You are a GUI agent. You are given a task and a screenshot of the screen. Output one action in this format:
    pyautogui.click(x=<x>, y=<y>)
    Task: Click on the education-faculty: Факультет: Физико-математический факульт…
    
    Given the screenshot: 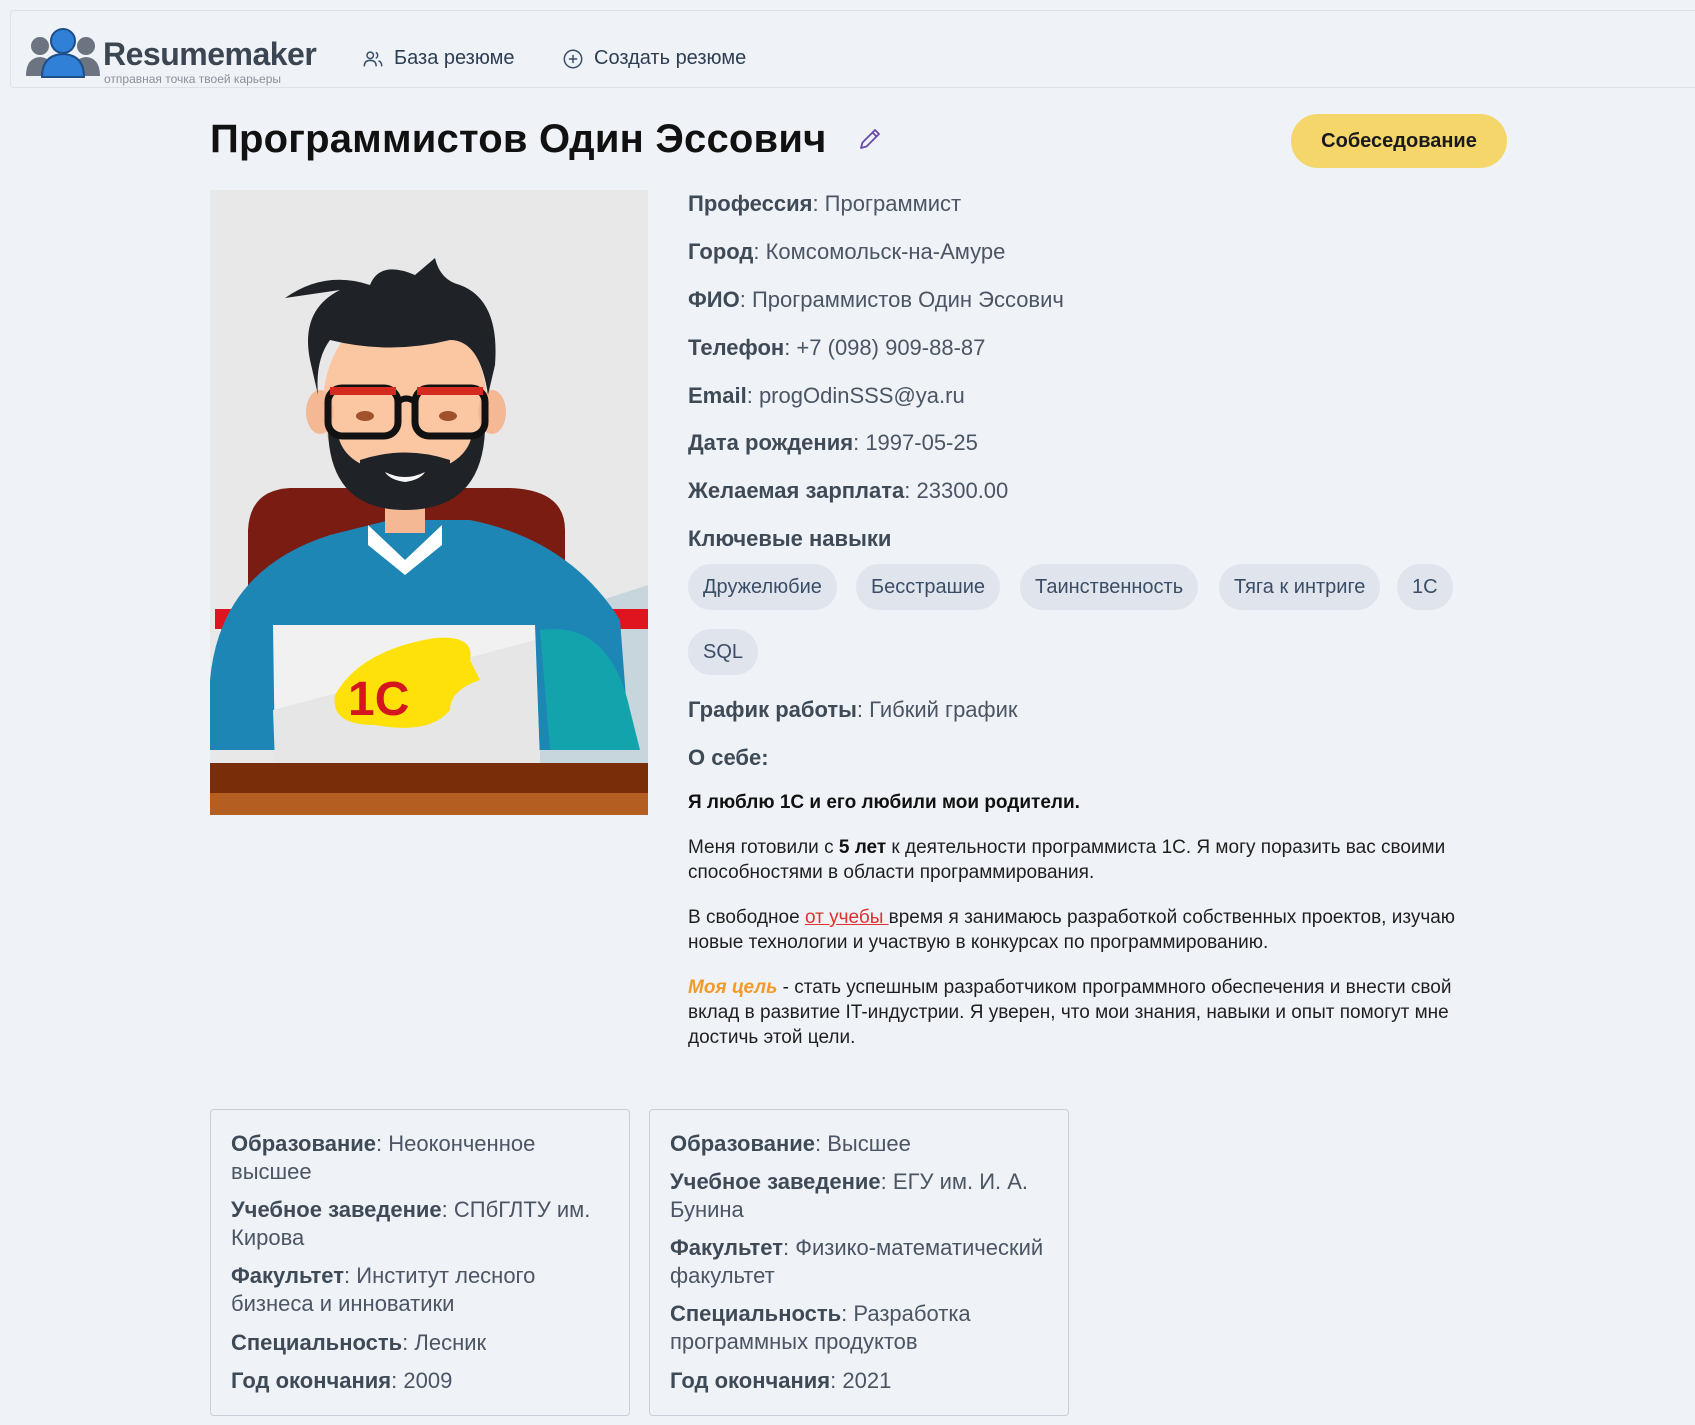 What is the action you would take?
    pyautogui.click(x=857, y=1261)
    